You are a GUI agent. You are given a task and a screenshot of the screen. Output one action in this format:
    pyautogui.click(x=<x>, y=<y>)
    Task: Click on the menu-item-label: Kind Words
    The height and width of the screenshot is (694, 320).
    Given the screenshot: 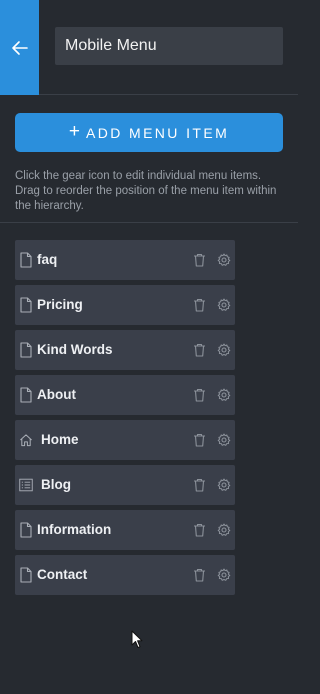 What is the action you would take?
    pyautogui.click(x=75, y=349)
    